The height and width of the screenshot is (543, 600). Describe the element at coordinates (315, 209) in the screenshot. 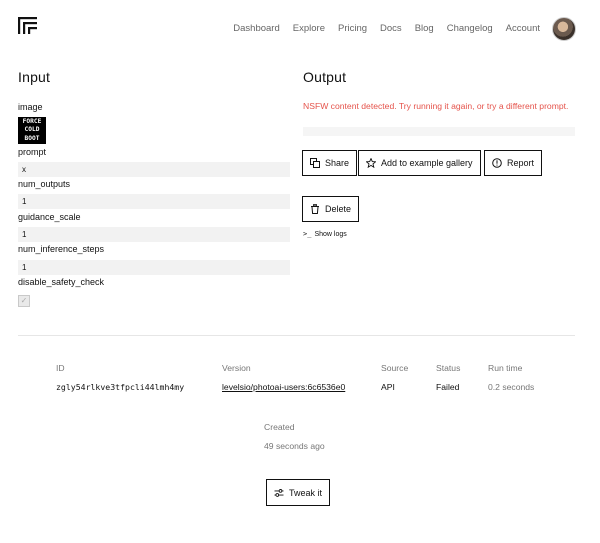

I see `trash-icon` at that location.